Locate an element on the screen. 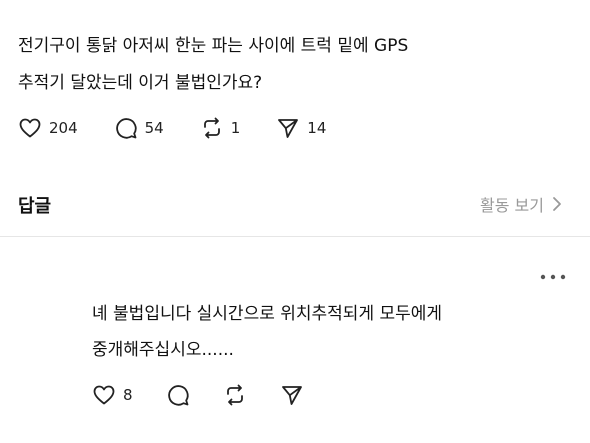  reply-repost-button is located at coordinates (235, 395).